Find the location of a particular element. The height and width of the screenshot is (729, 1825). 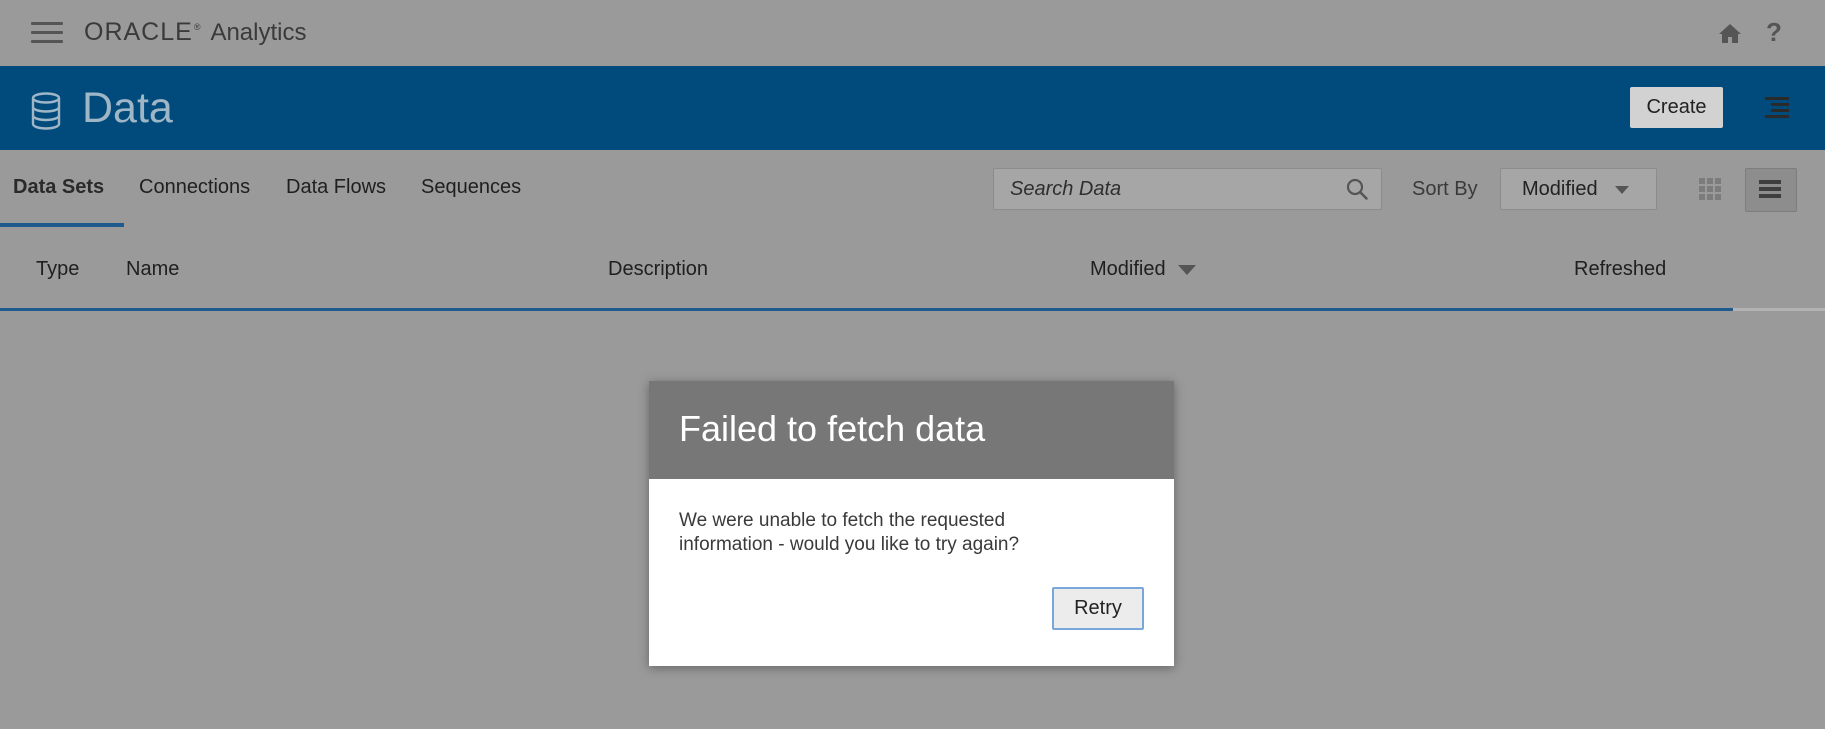

tab-data-sets: Data Sets is located at coordinates (58, 187).